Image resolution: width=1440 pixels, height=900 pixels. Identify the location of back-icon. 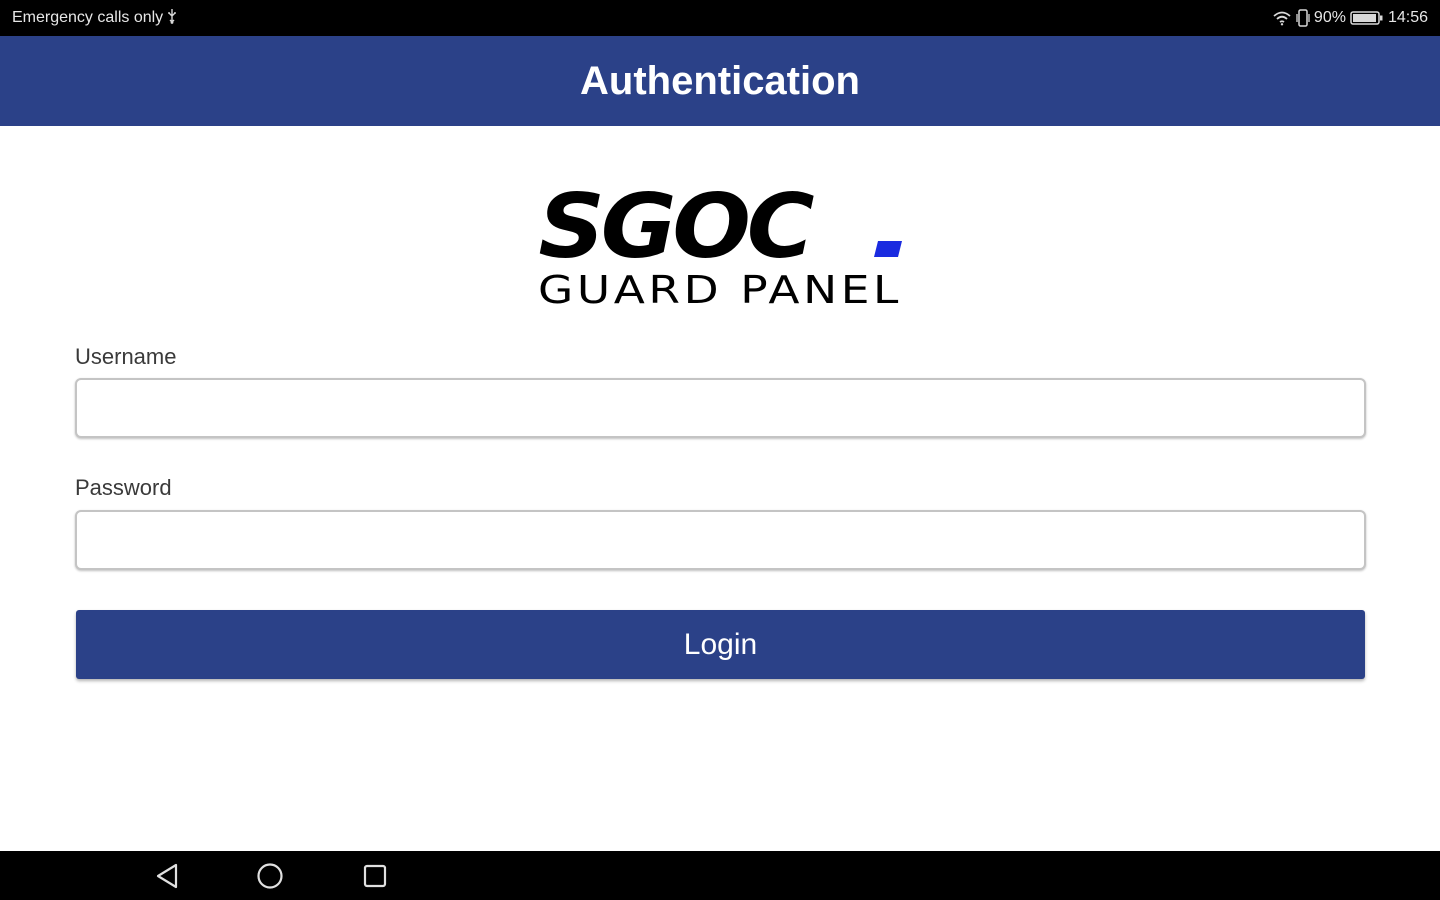
(167, 876).